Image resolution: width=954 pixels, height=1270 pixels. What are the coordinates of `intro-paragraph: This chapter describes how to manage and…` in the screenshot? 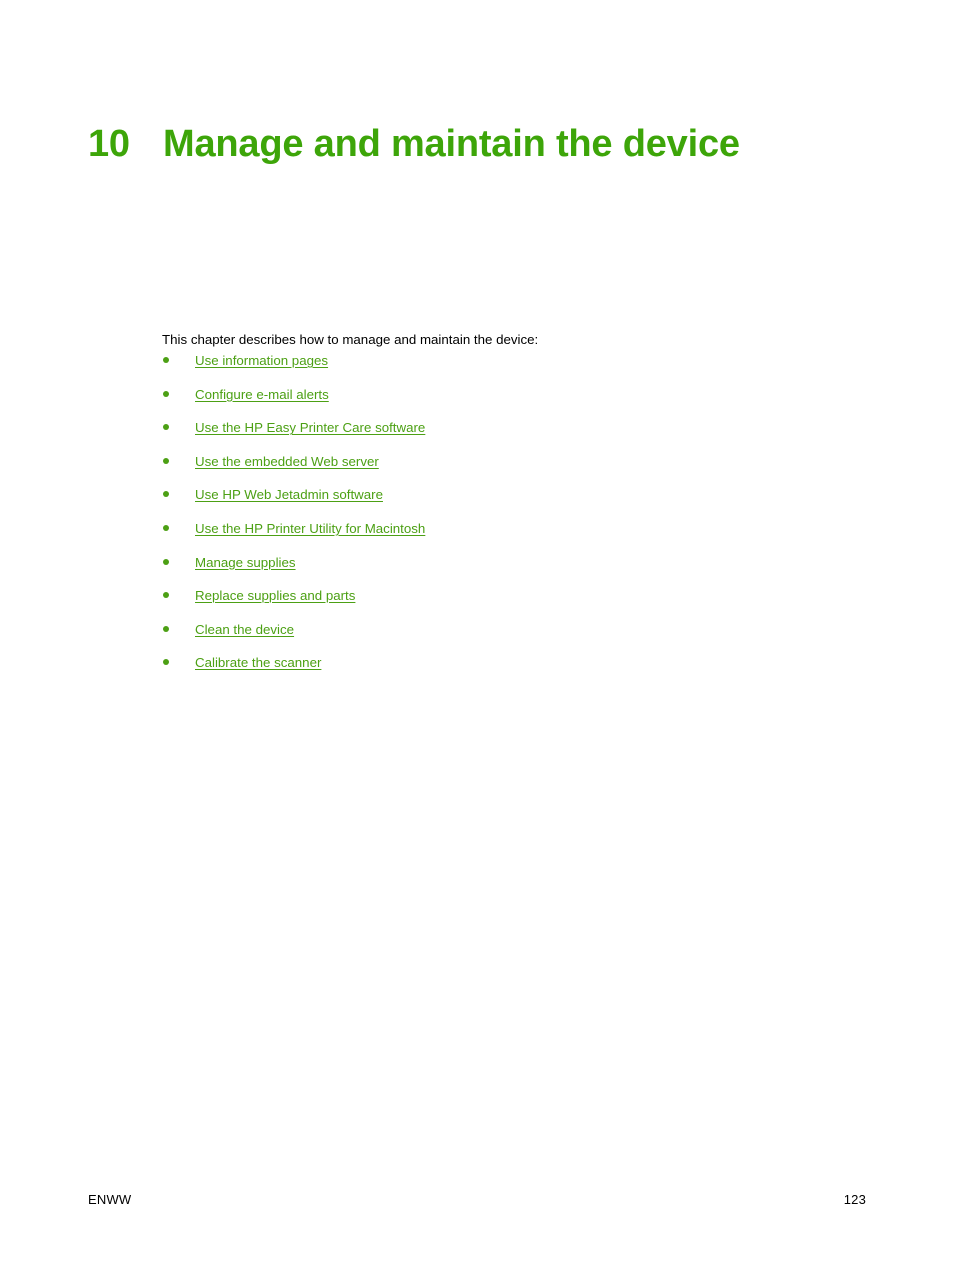 It's located at (350, 340).